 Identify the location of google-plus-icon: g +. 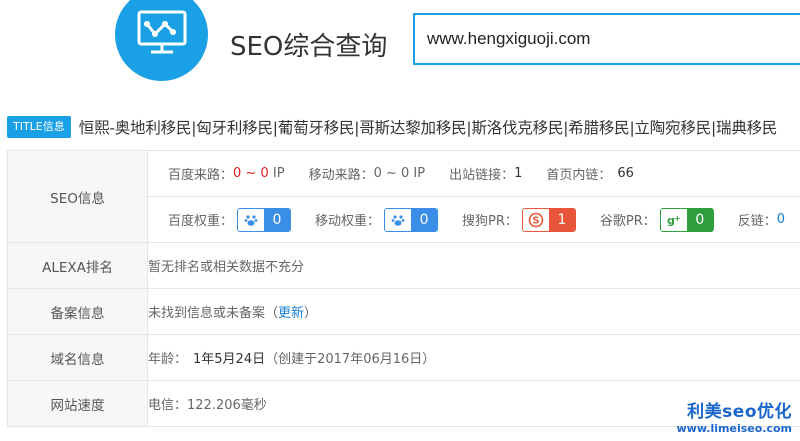
(673, 219).